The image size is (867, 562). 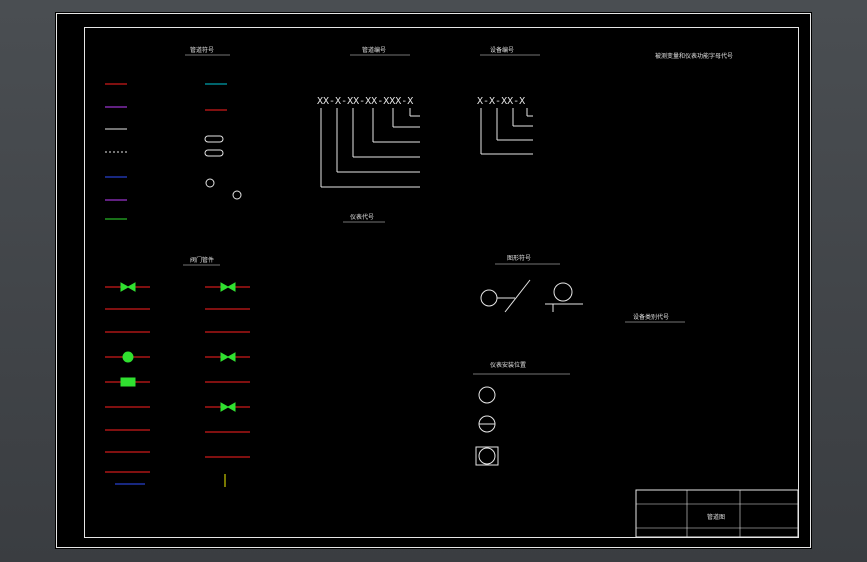 I want to click on equipment-code-section: 设备类别代号, so click(x=655, y=318).